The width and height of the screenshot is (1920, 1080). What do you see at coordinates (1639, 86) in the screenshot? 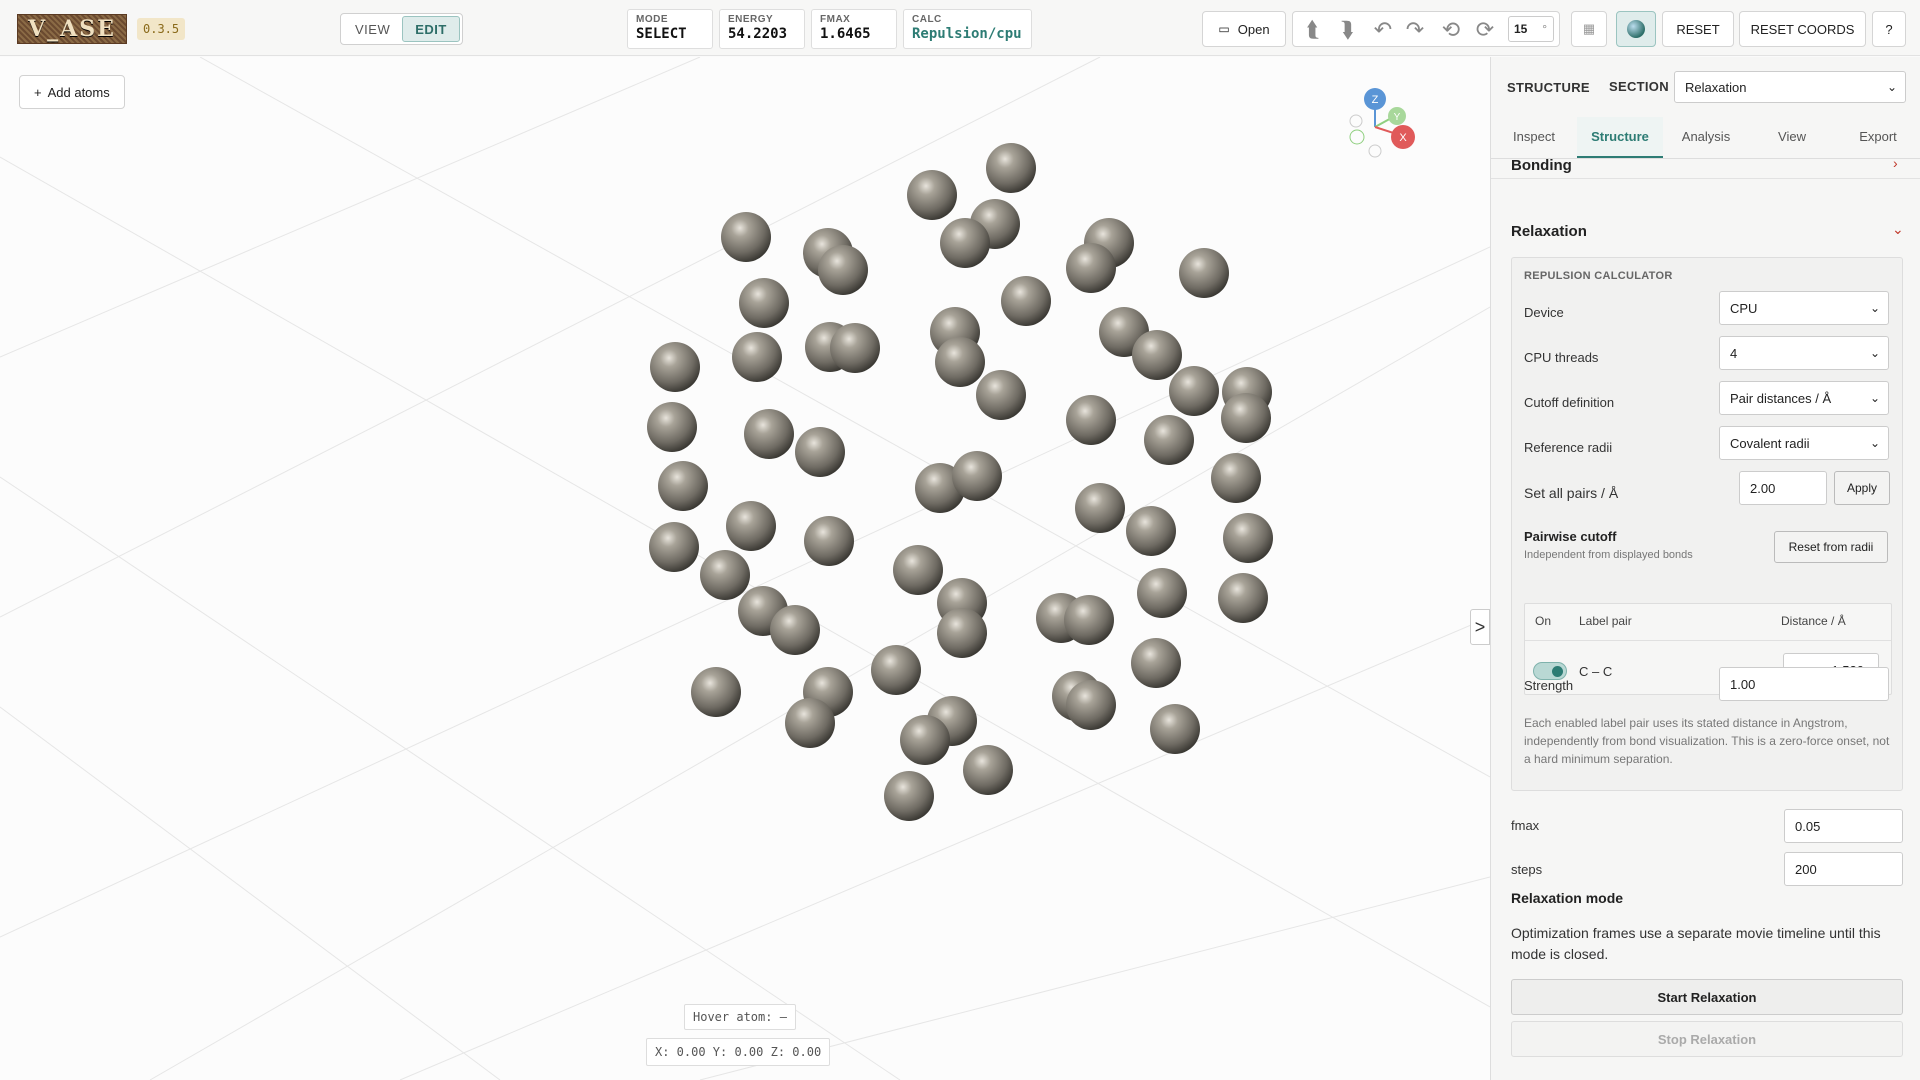
I see `section-heading: SECTION` at bounding box center [1639, 86].